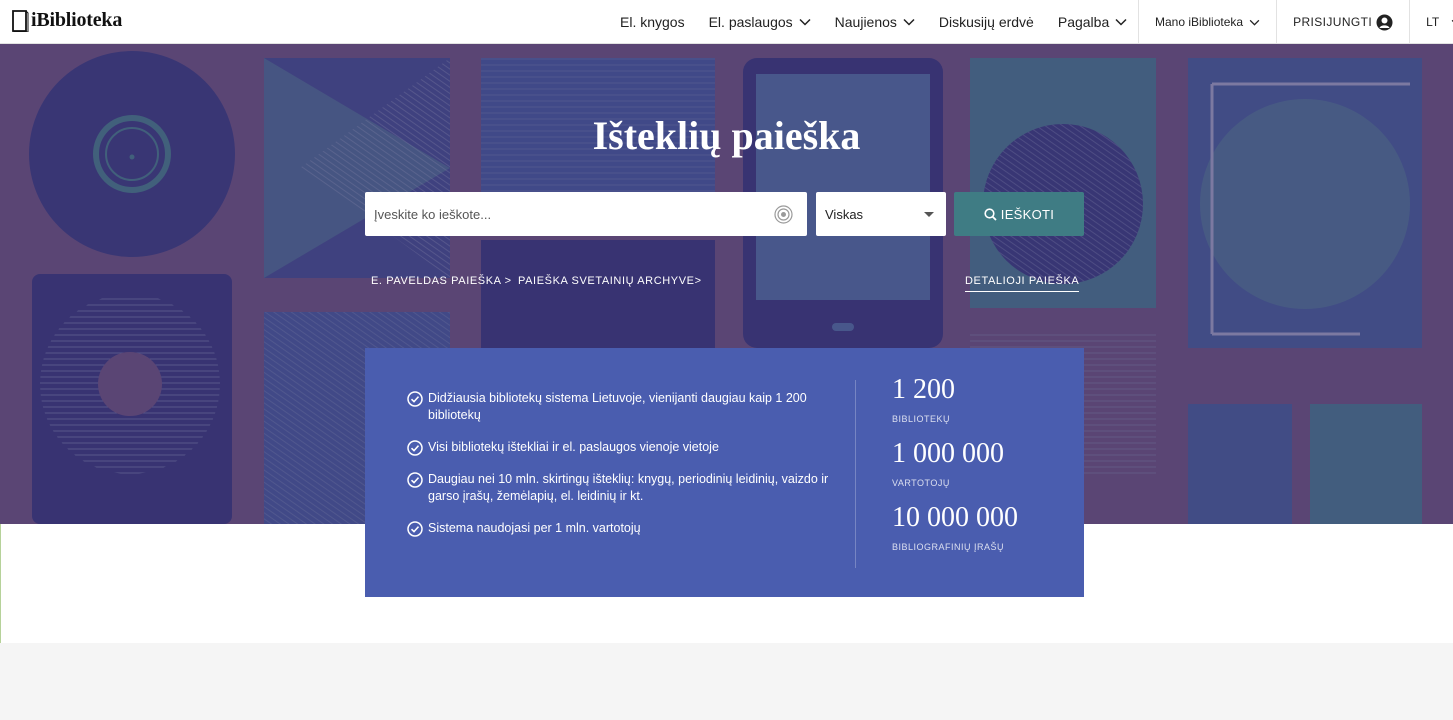 The width and height of the screenshot is (1453, 720). I want to click on stat-label: VARTOTOJŲ, so click(921, 483).